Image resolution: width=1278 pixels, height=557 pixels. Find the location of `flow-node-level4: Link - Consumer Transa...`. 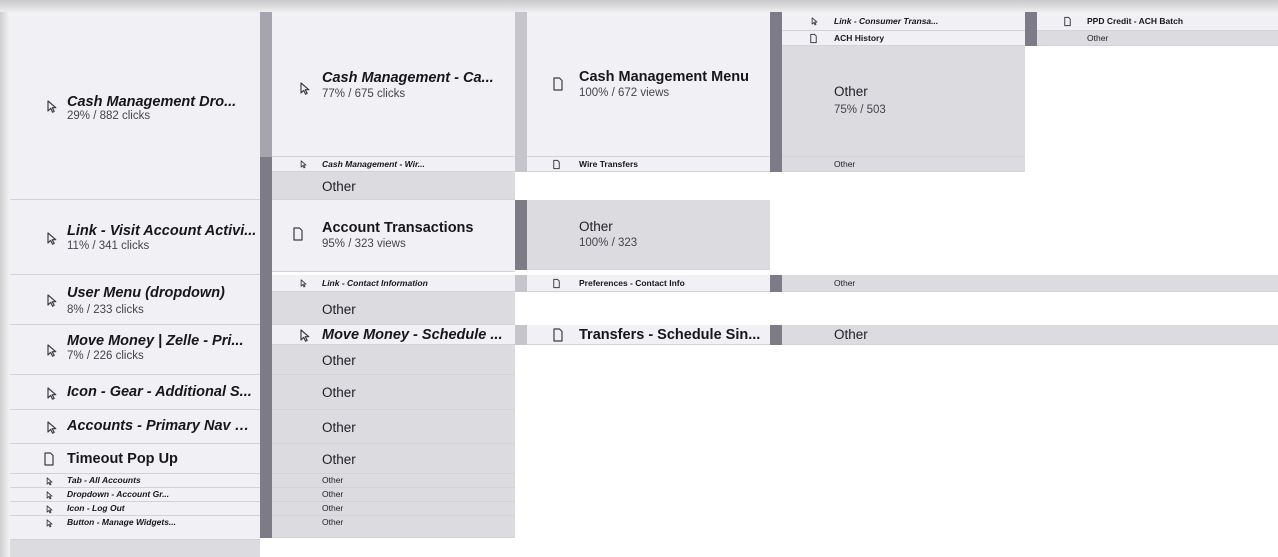

flow-node-level4: Link - Consumer Transa... is located at coordinates (903, 21).